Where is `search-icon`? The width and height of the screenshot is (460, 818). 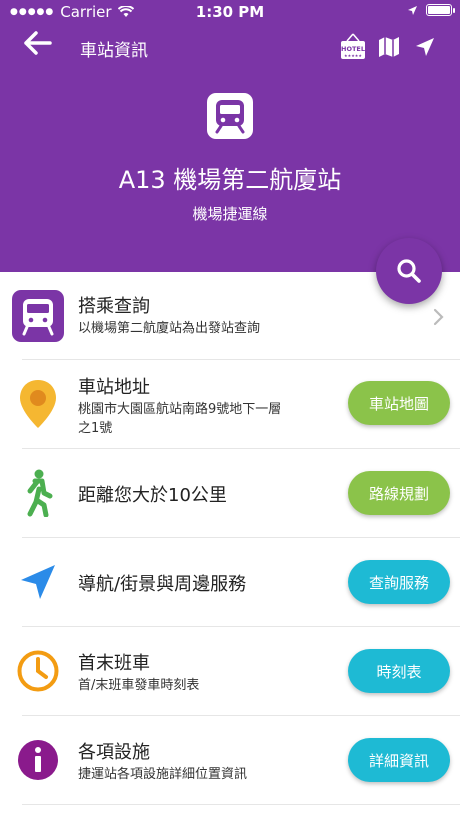
search-icon is located at coordinates (409, 271).